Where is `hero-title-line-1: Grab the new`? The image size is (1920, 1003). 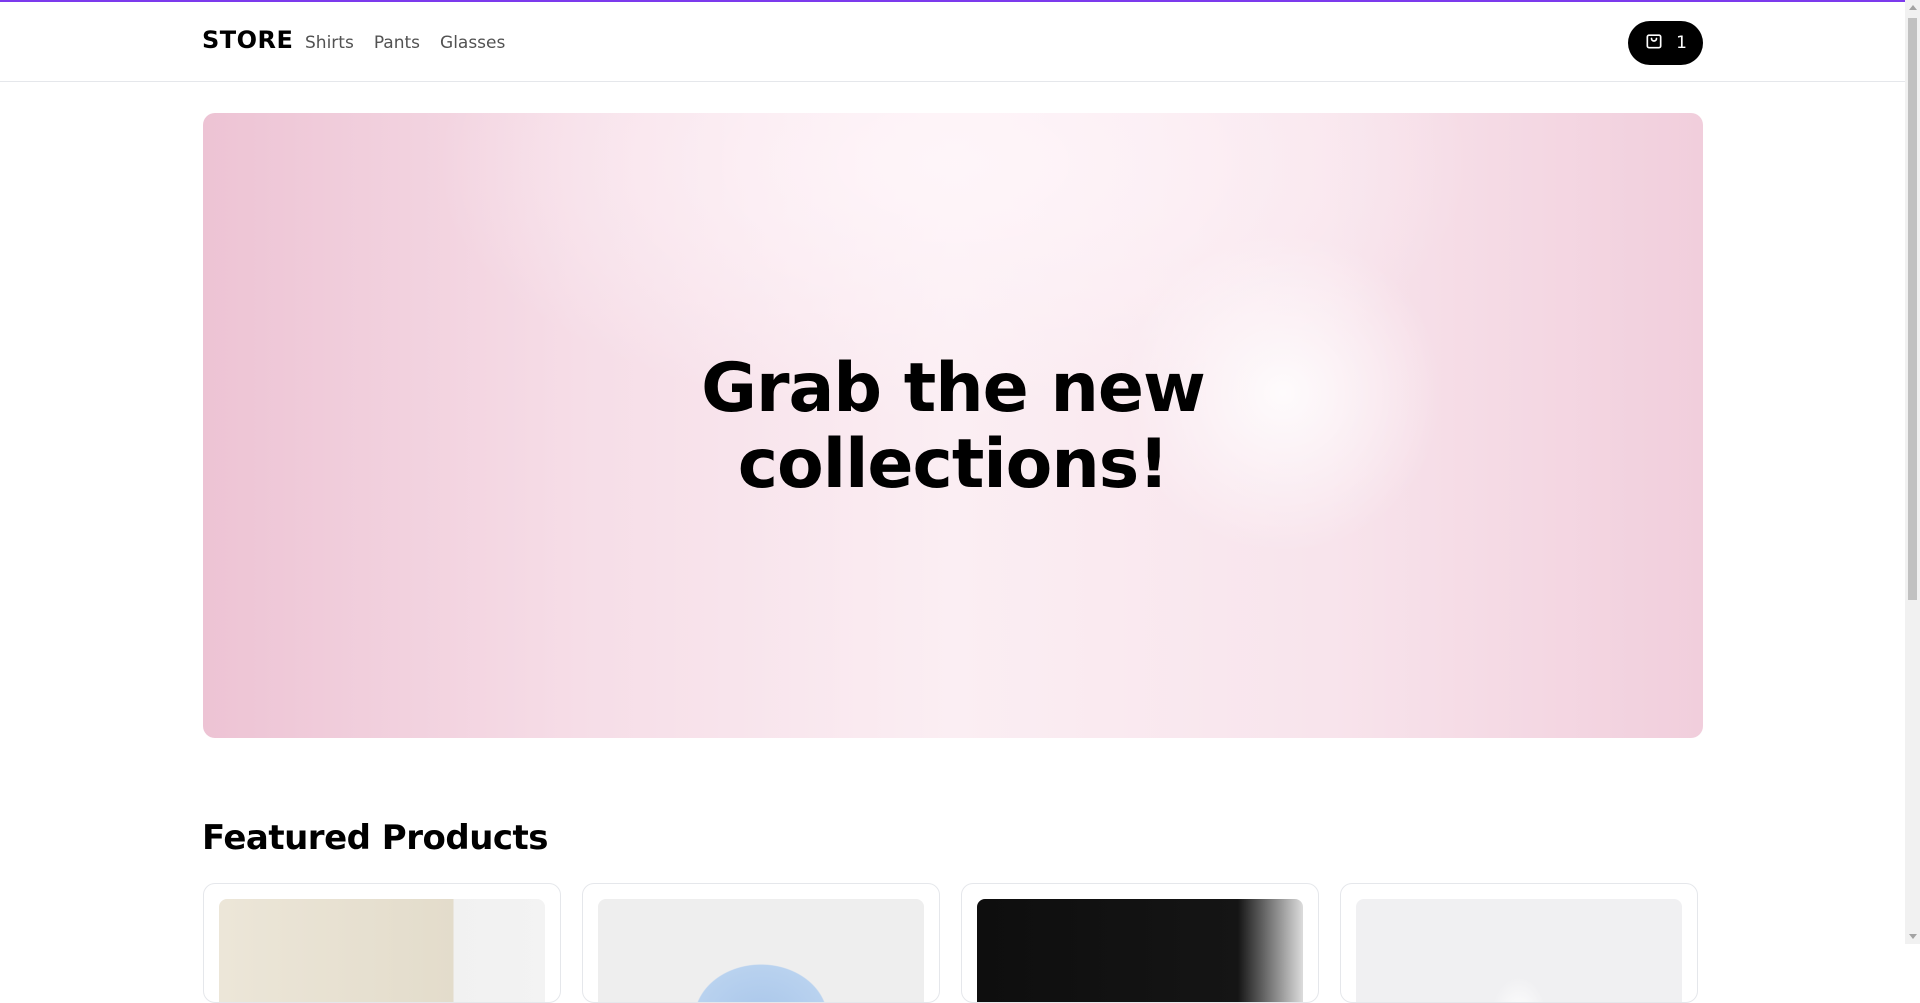
hero-title-line-1: Grab the new is located at coordinates (953, 388).